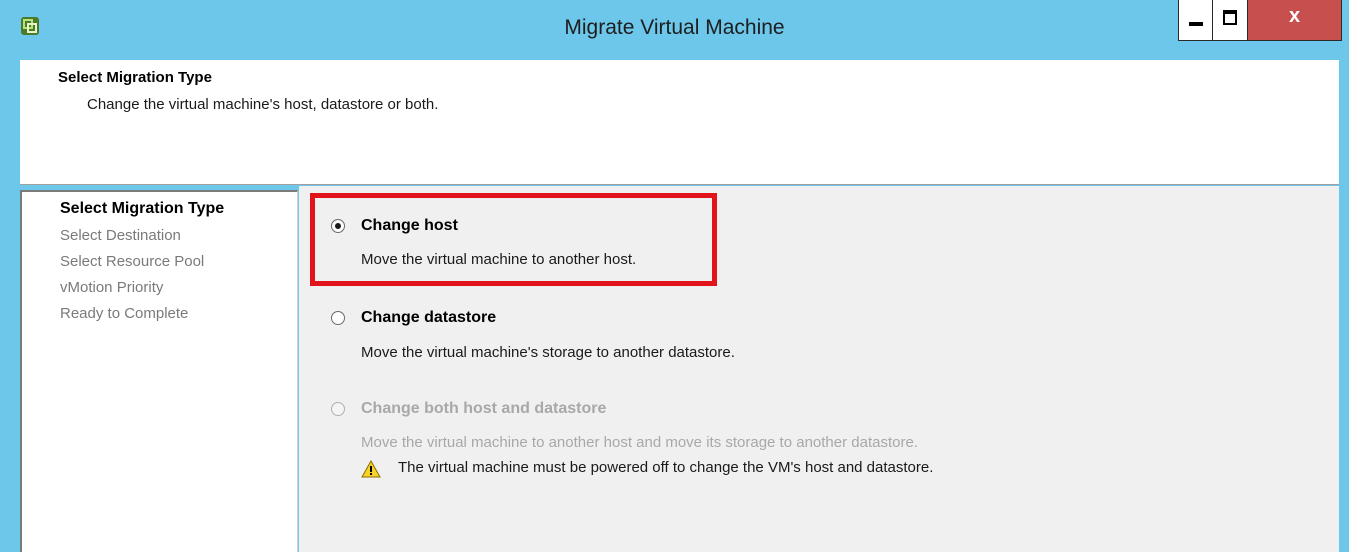 The width and height of the screenshot is (1349, 552). What do you see at coordinates (1196, 24) in the screenshot?
I see `minimize-icon` at bounding box center [1196, 24].